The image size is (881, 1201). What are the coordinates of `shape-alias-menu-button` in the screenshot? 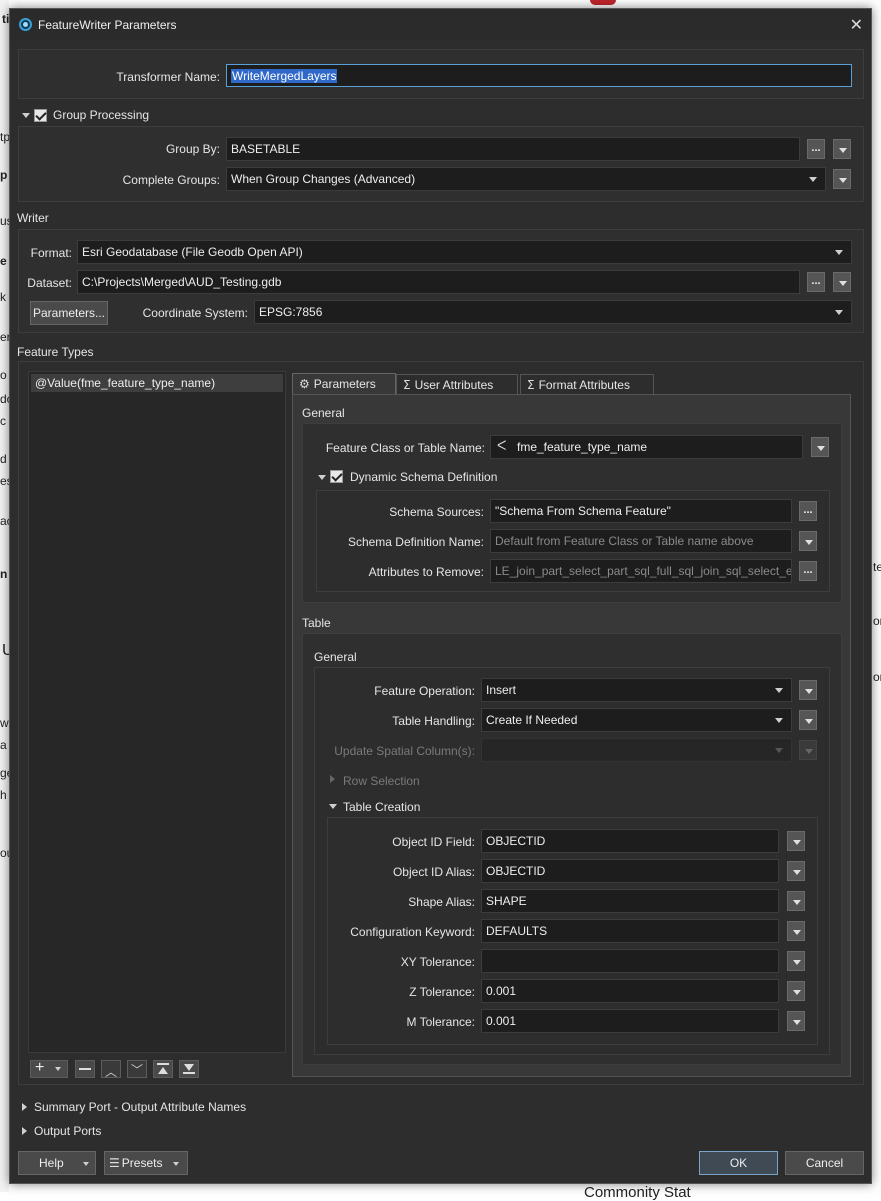 It's located at (796, 901).